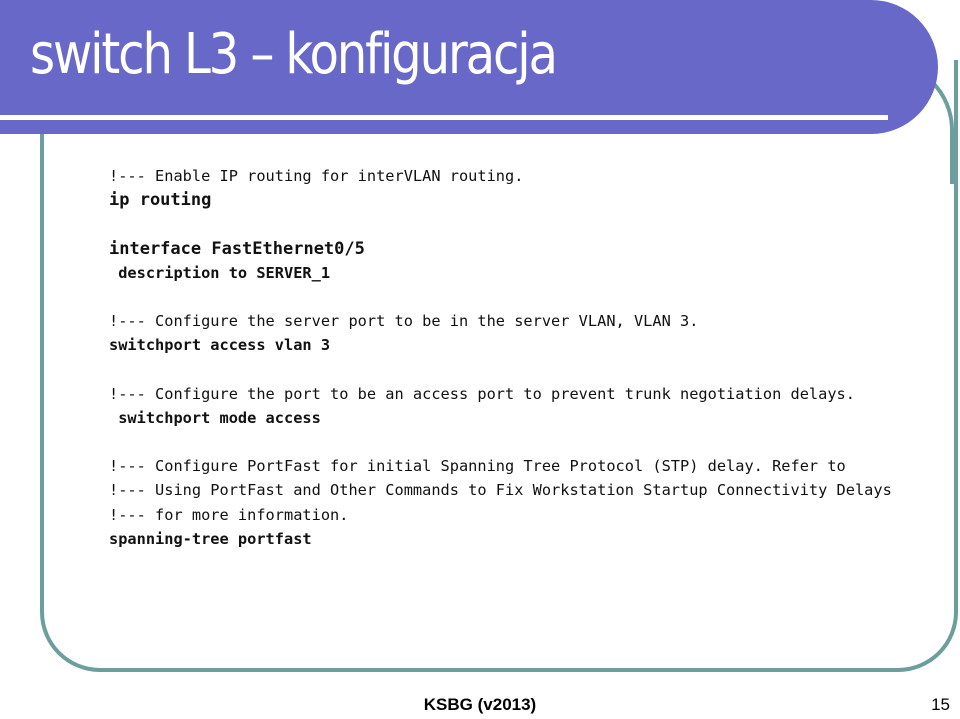 The image size is (960, 719). I want to click on code-line-1: ip routing, so click(160, 200).